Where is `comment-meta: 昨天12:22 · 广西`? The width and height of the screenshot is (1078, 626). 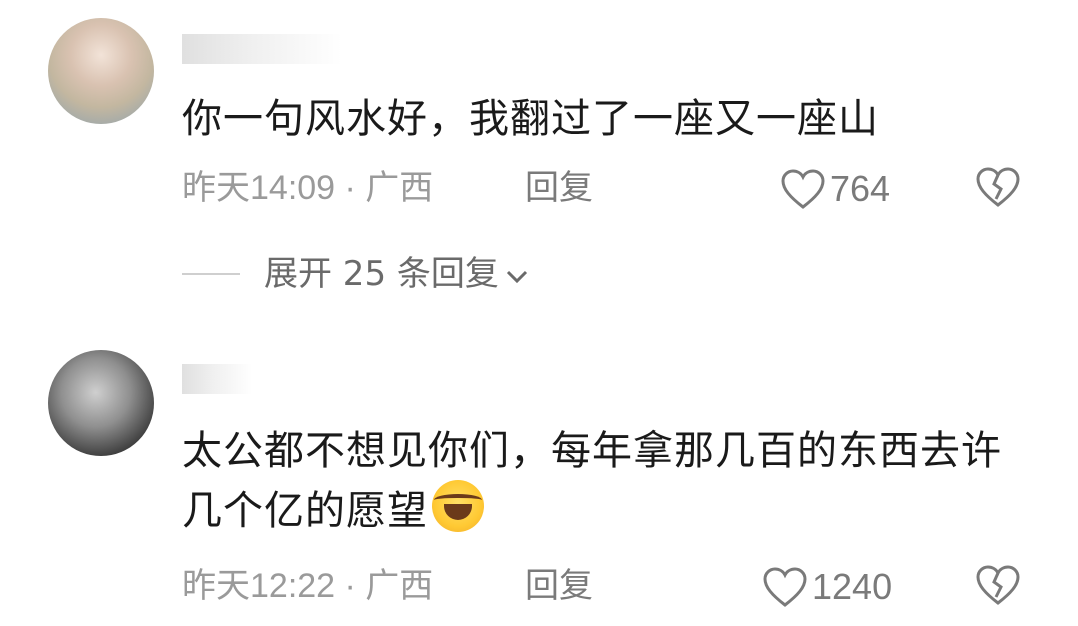
comment-meta: 昨天12:22 · 广西 is located at coordinates (308, 586).